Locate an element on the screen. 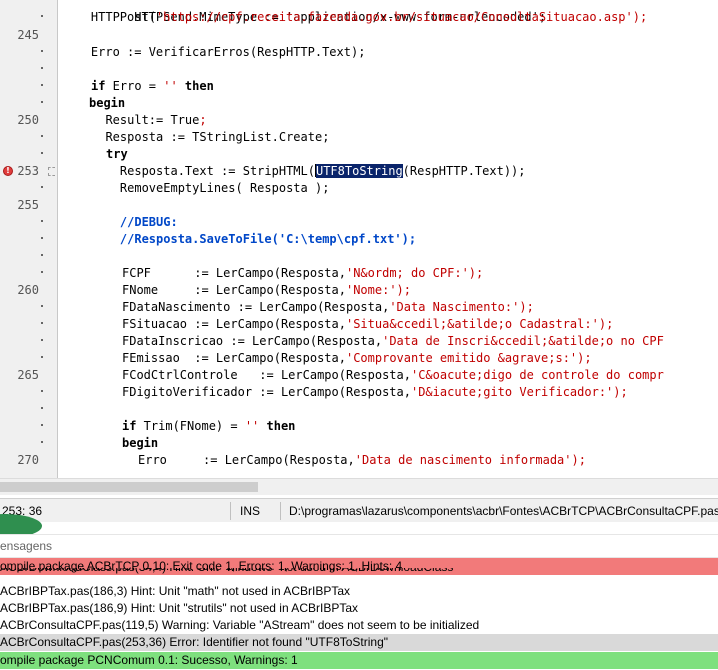  gutter-line-253: ! 253 is located at coordinates (28, 171).